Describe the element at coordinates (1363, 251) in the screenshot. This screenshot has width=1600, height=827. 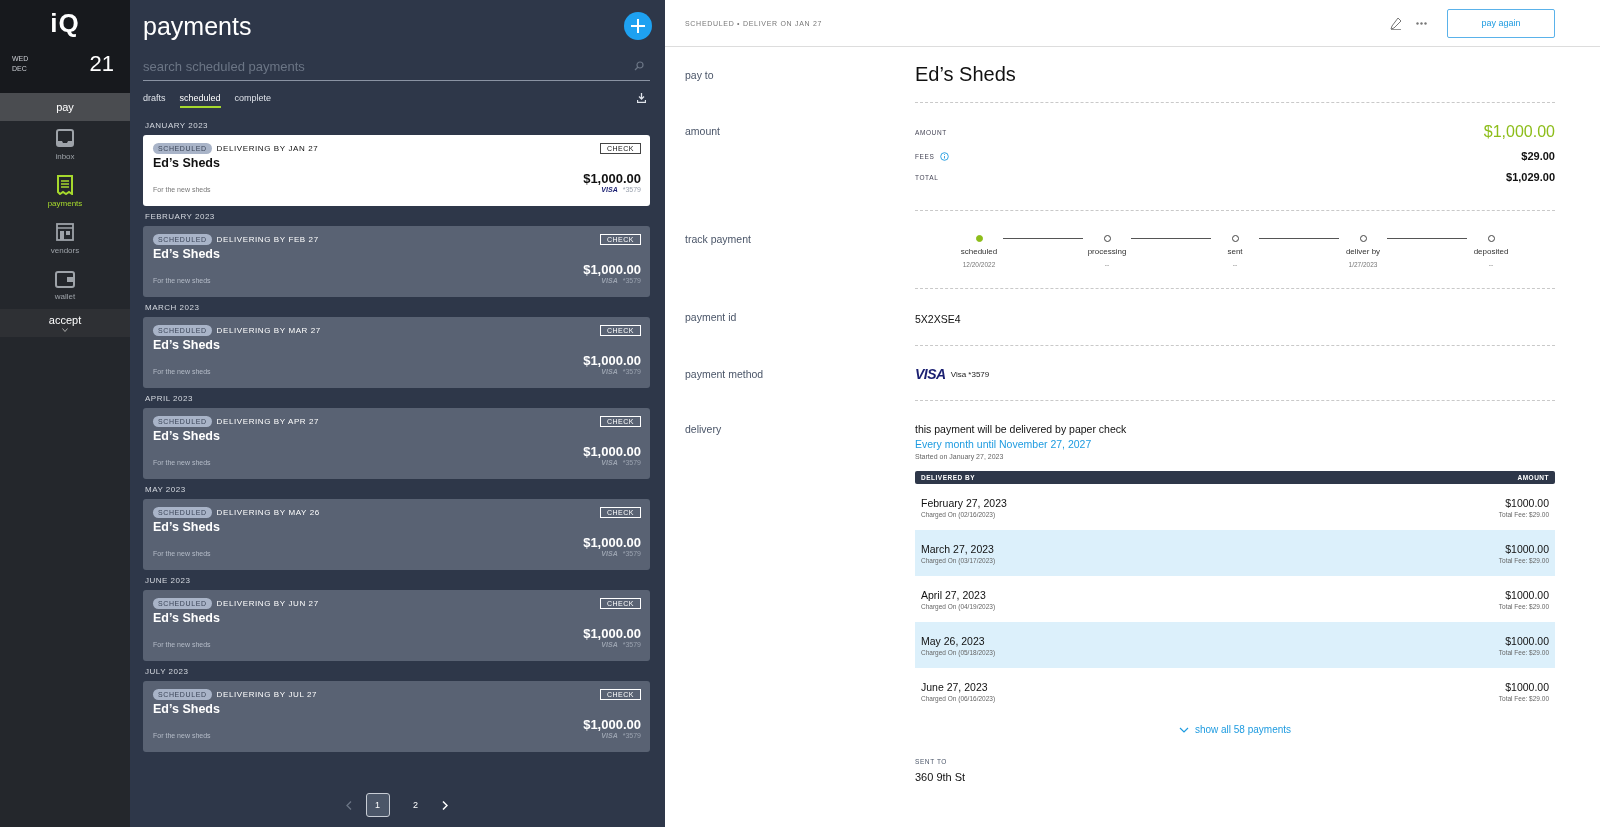
I see `step-label: deliver by` at that location.